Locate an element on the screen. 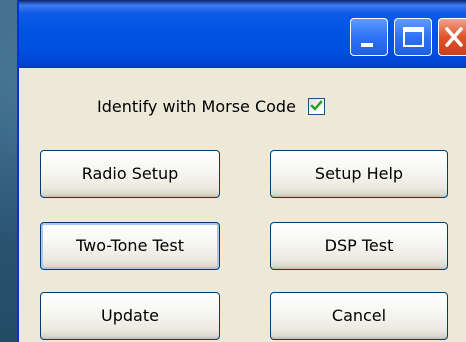  update-button: Update is located at coordinates (130, 316).